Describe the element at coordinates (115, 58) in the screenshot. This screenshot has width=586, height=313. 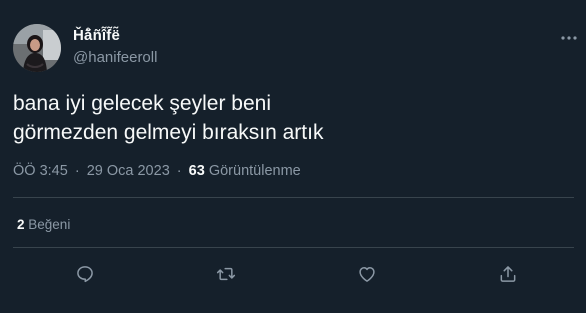
I see `username-handle: @hanifeeroll` at that location.